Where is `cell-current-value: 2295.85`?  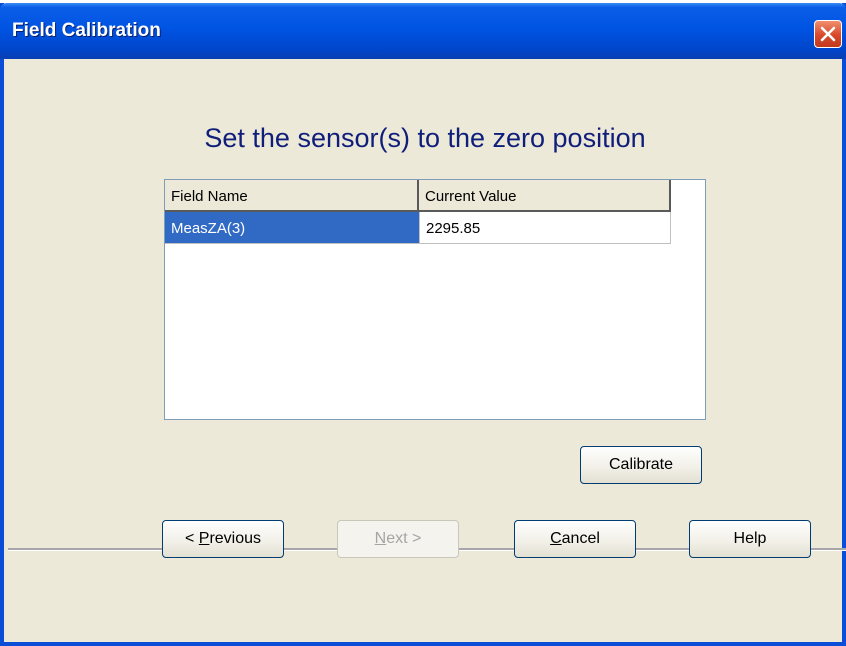
cell-current-value: 2295.85 is located at coordinates (545, 228).